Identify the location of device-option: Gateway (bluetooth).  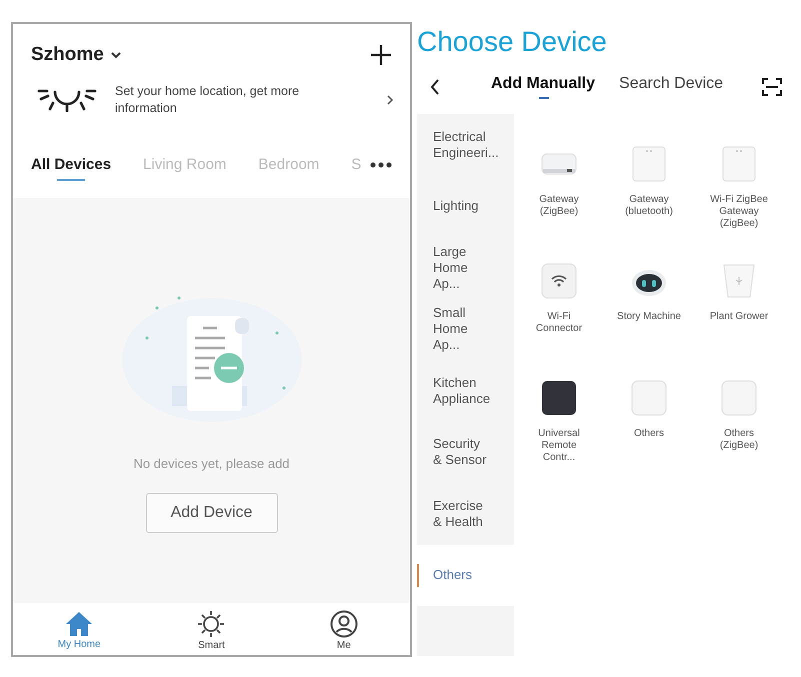
(649, 192).